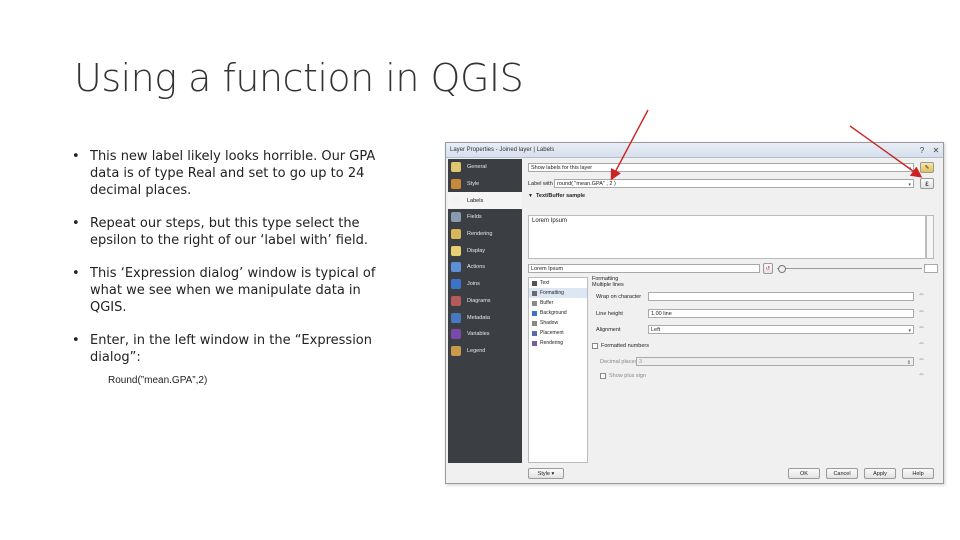 The width and height of the screenshot is (960, 540). I want to click on sidebar-item-rendering: Rendering, so click(485, 234).